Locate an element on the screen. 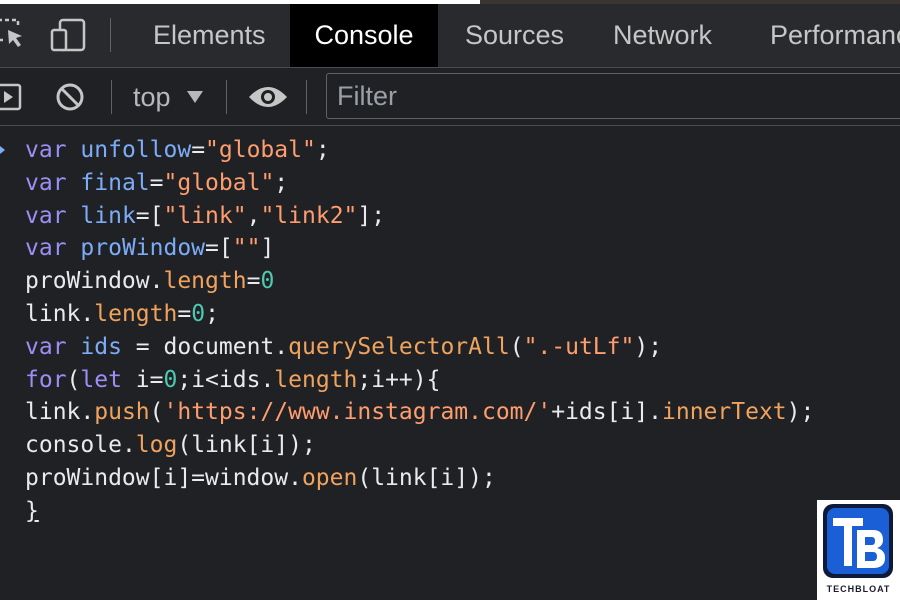 This screenshot has width=900, height=600. code-line: var link=["link","link2"]; is located at coordinates (205, 215).